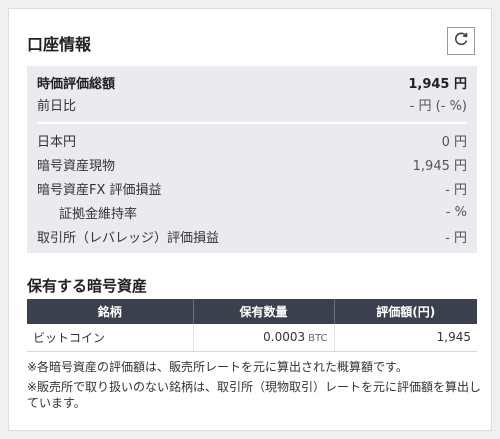  I want to click on holdings-title: 保有する暗号資産, so click(87, 286).